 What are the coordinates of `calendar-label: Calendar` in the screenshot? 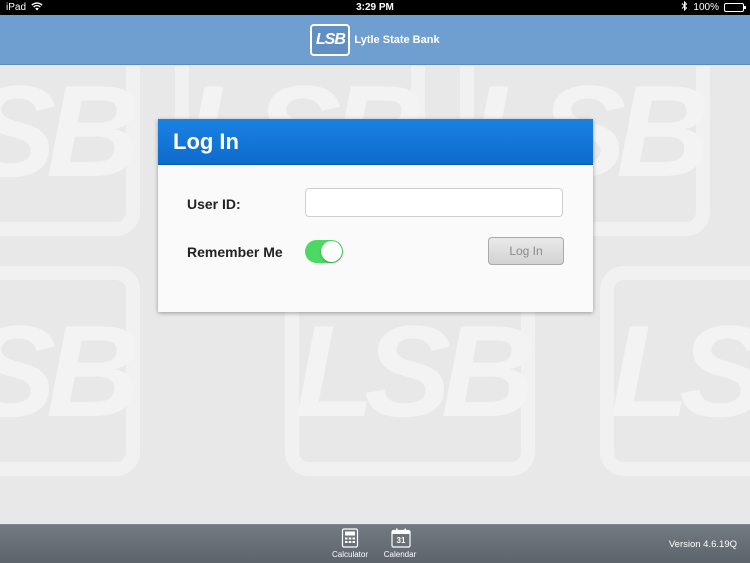 It's located at (400, 554).